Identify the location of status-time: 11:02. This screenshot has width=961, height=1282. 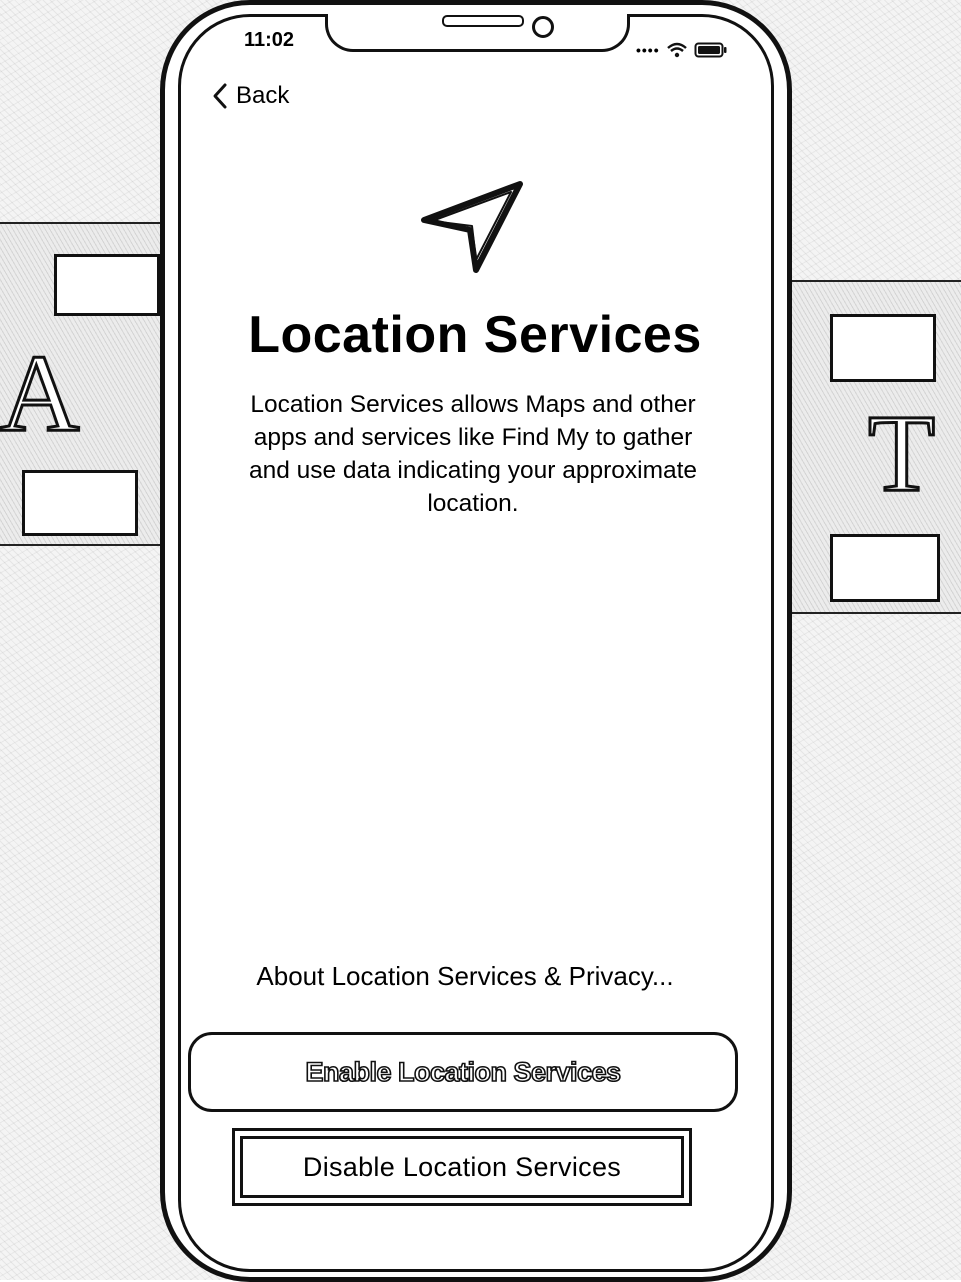
(269, 40).